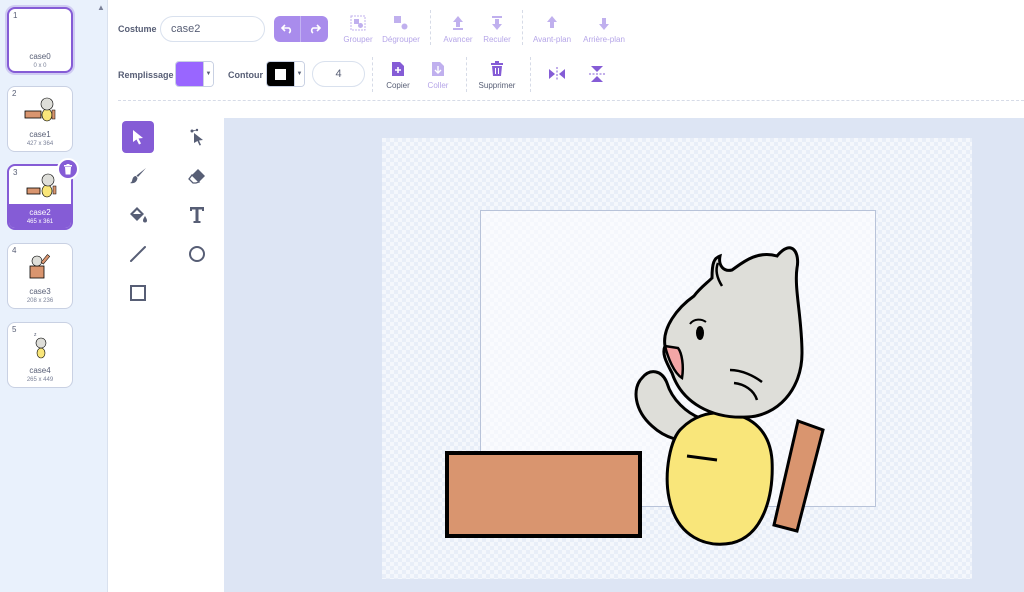 The height and width of the screenshot is (592, 1024). I want to click on send-to-back-button: Arrière-plan, so click(604, 29).